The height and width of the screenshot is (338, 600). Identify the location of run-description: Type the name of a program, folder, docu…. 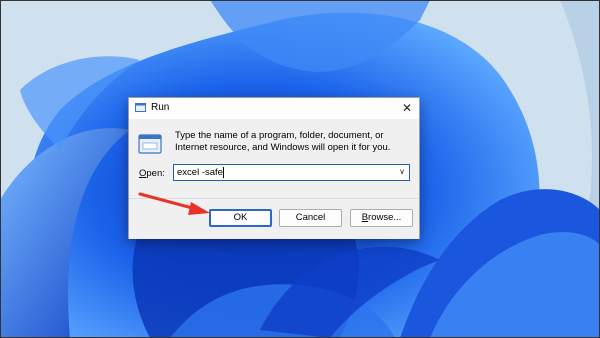
(283, 141).